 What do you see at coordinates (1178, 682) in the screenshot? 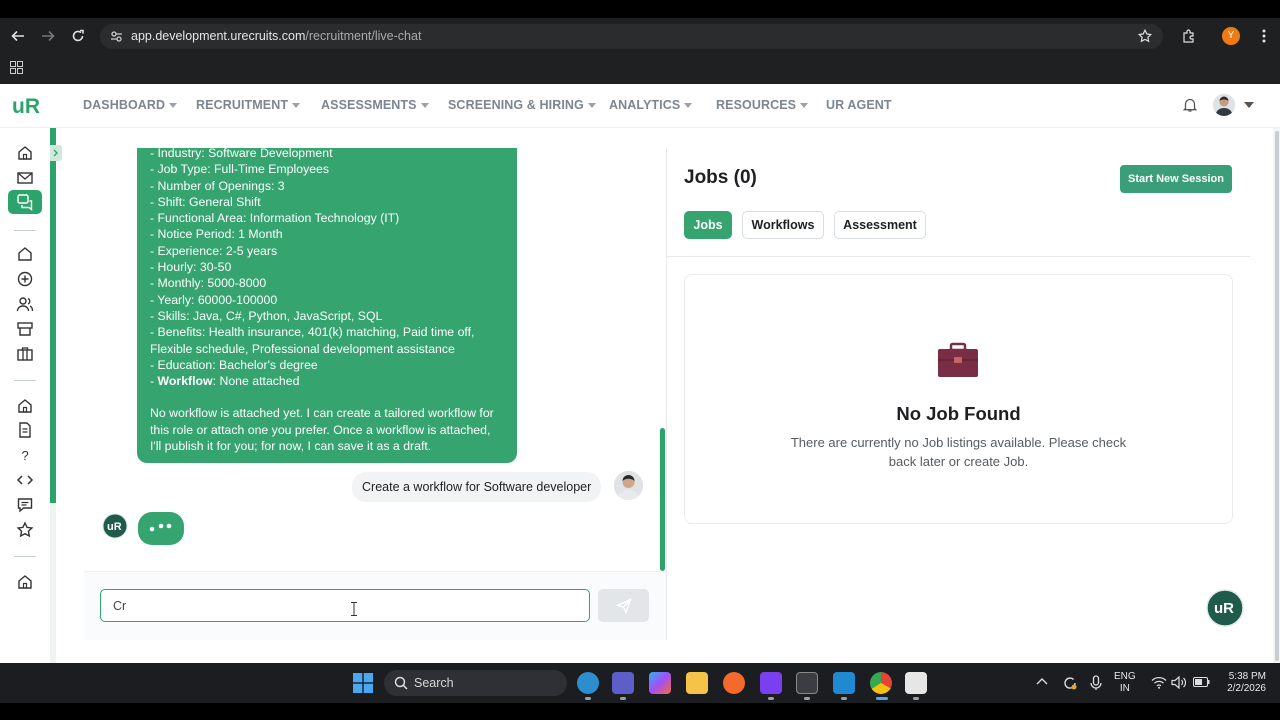
I see `volume-icon` at bounding box center [1178, 682].